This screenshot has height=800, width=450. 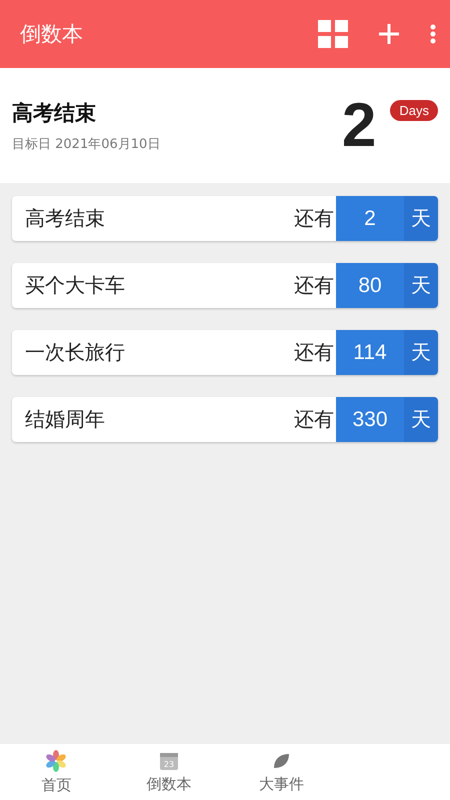 What do you see at coordinates (370, 285) in the screenshot?
I see `days-count: 80` at bounding box center [370, 285].